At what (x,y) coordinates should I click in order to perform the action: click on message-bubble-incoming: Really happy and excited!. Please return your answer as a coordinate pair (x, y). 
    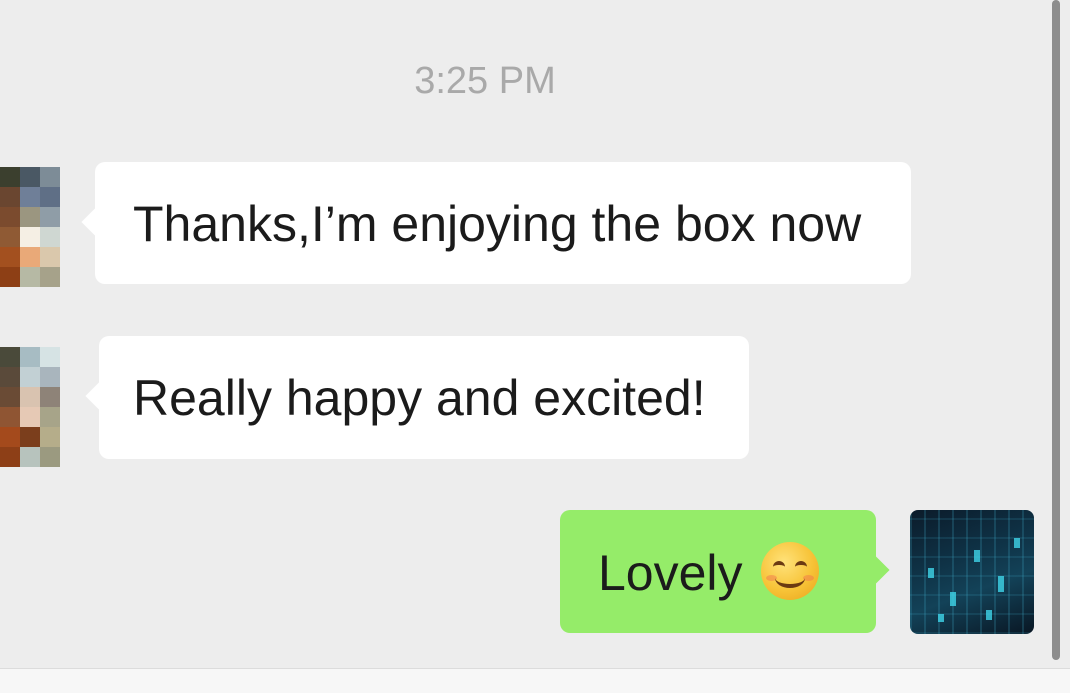
    Looking at the image, I should click on (417, 397).